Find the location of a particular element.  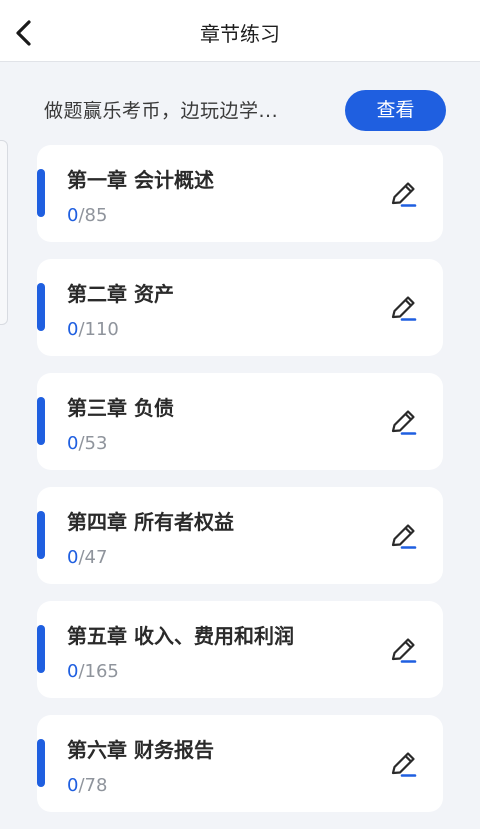

chapter-title: 第六章 财务报告 is located at coordinates (140, 750).